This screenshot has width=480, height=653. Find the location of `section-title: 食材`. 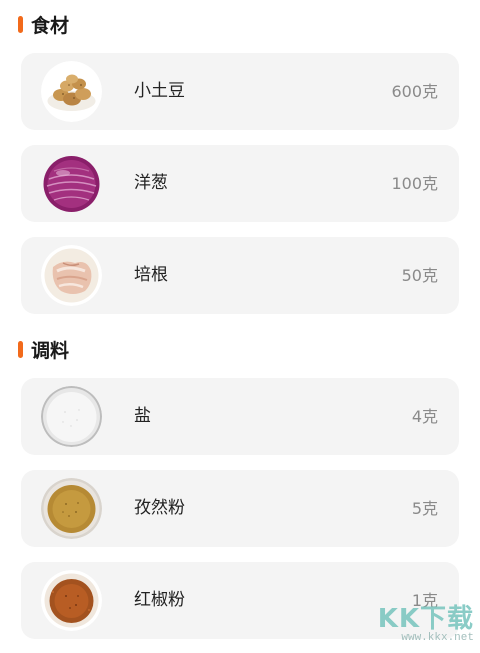

section-title: 食材 is located at coordinates (50, 25).